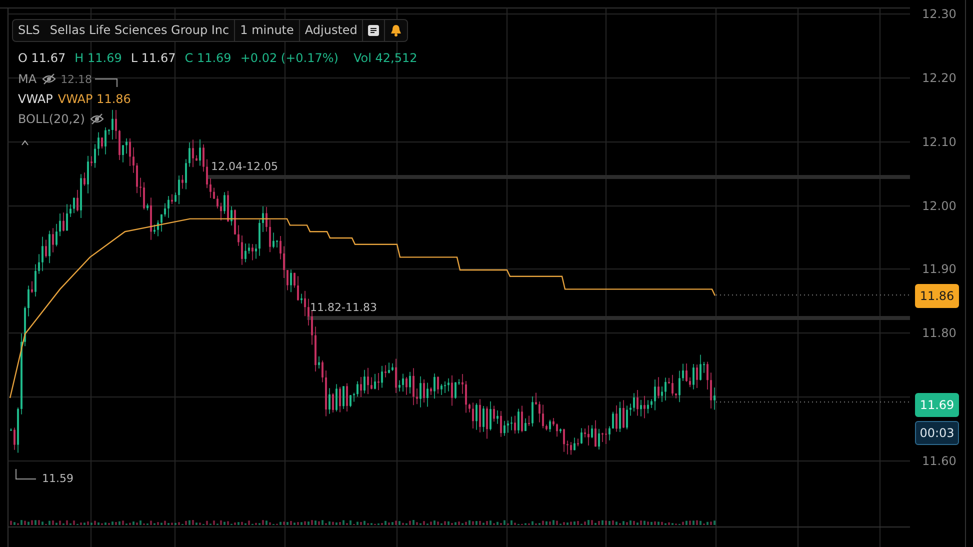  Describe the element at coordinates (244, 166) in the screenshot. I see `price-zone-label: 12.04-12.05` at that location.